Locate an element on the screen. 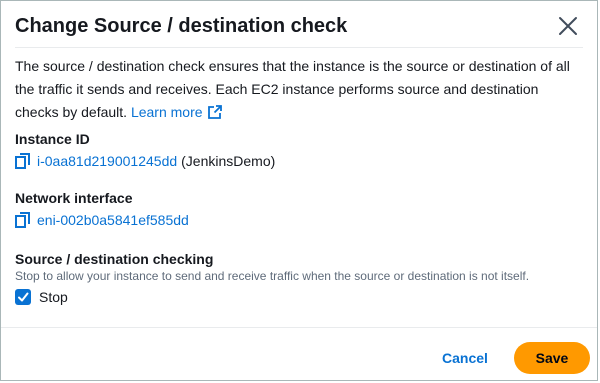 This screenshot has width=600, height=383. close-button is located at coordinates (568, 26).